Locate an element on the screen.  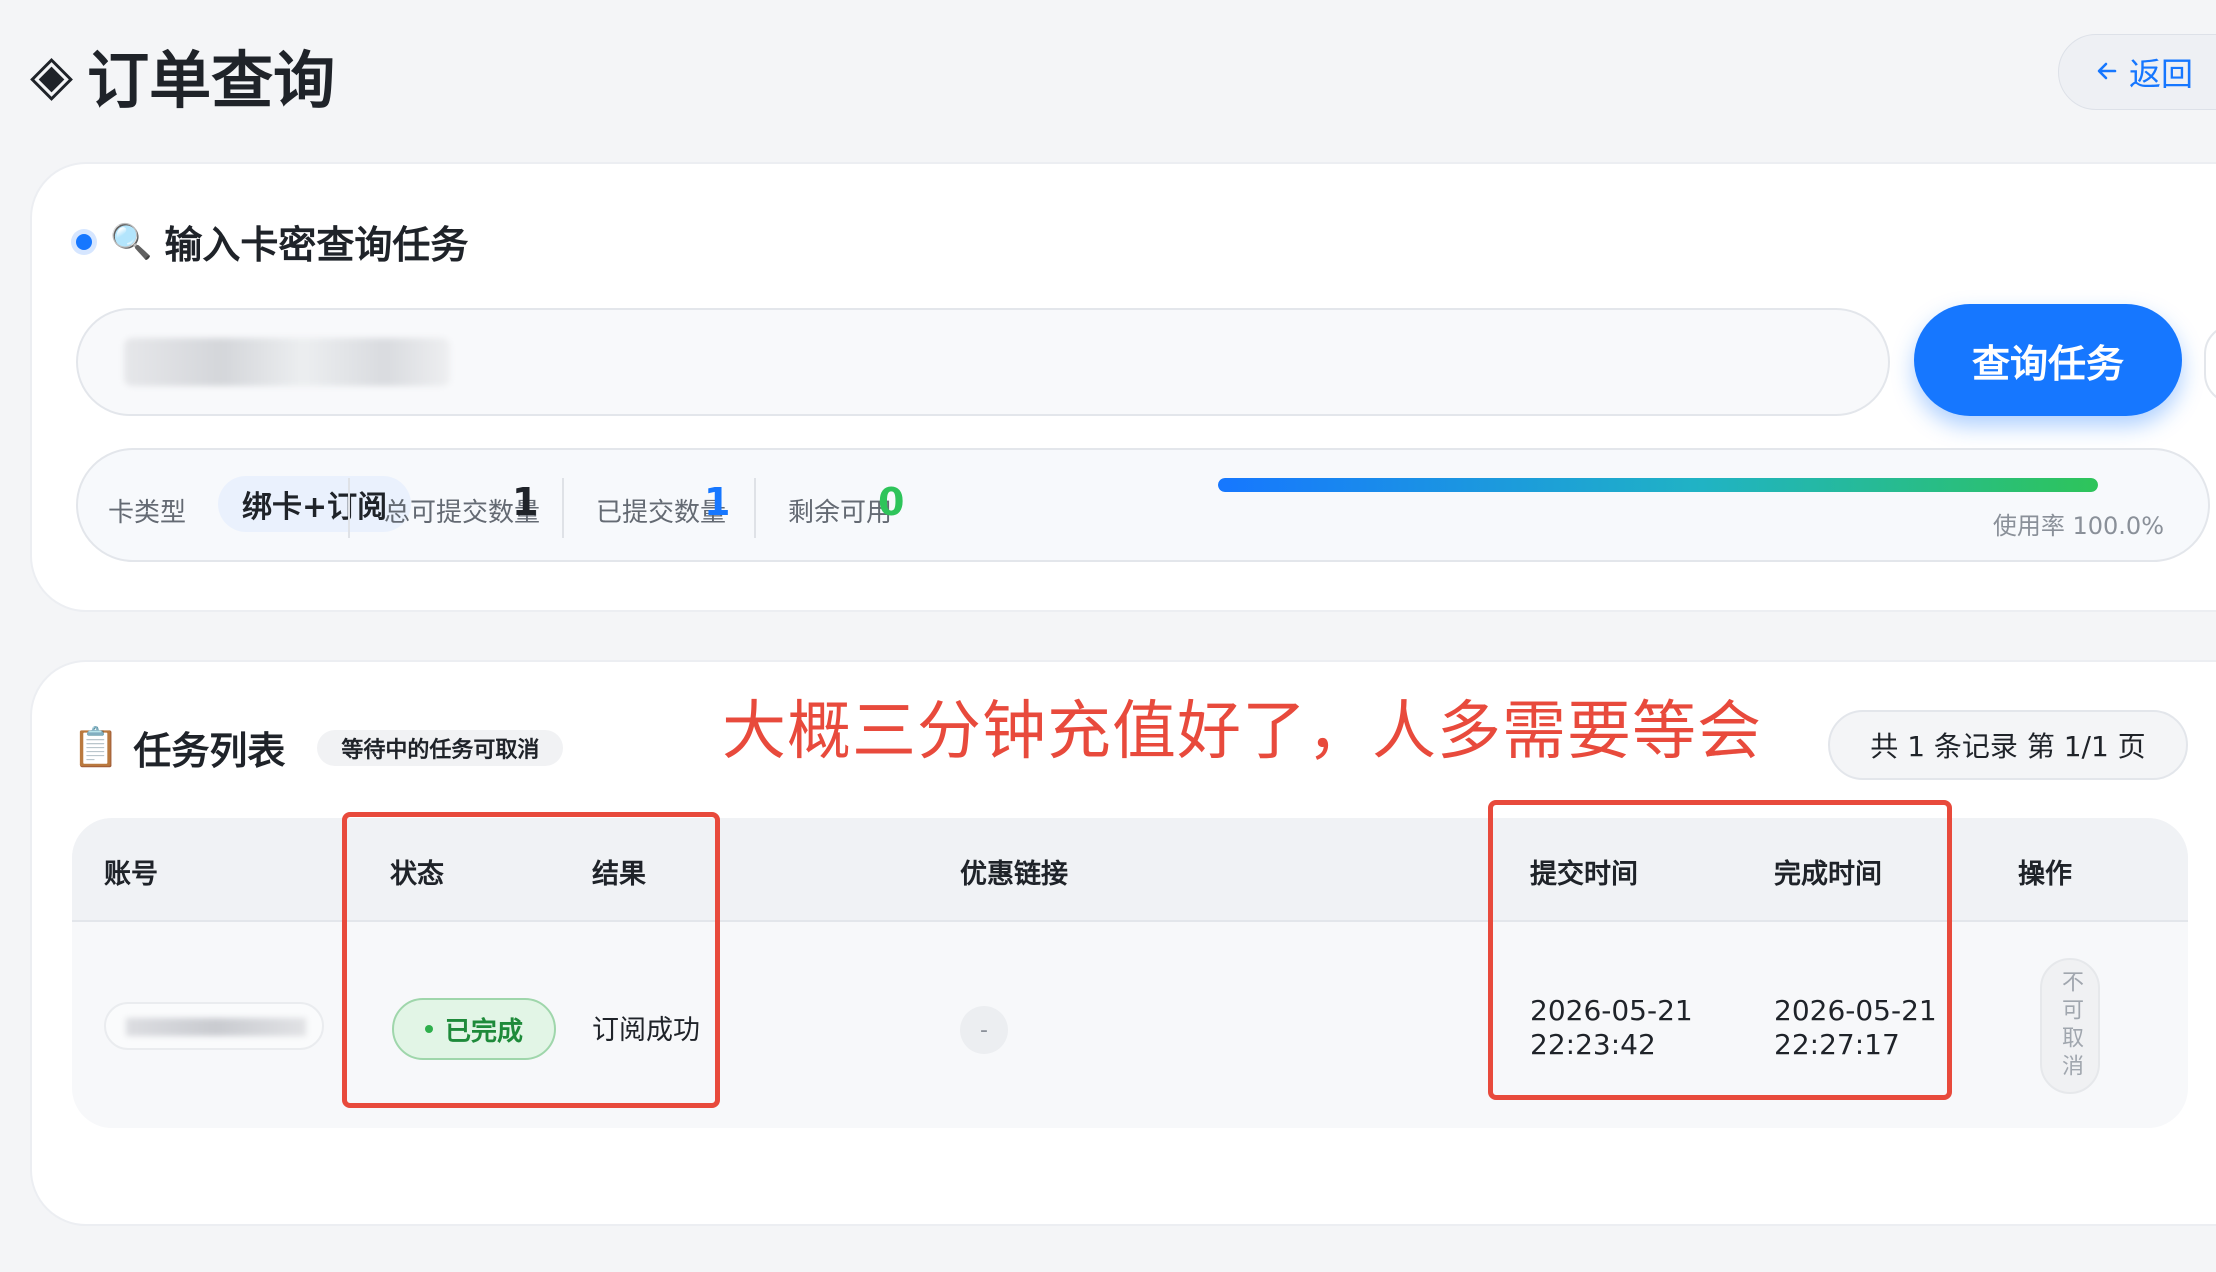
col-promo-link: 优惠链接 is located at coordinates (1014, 874).